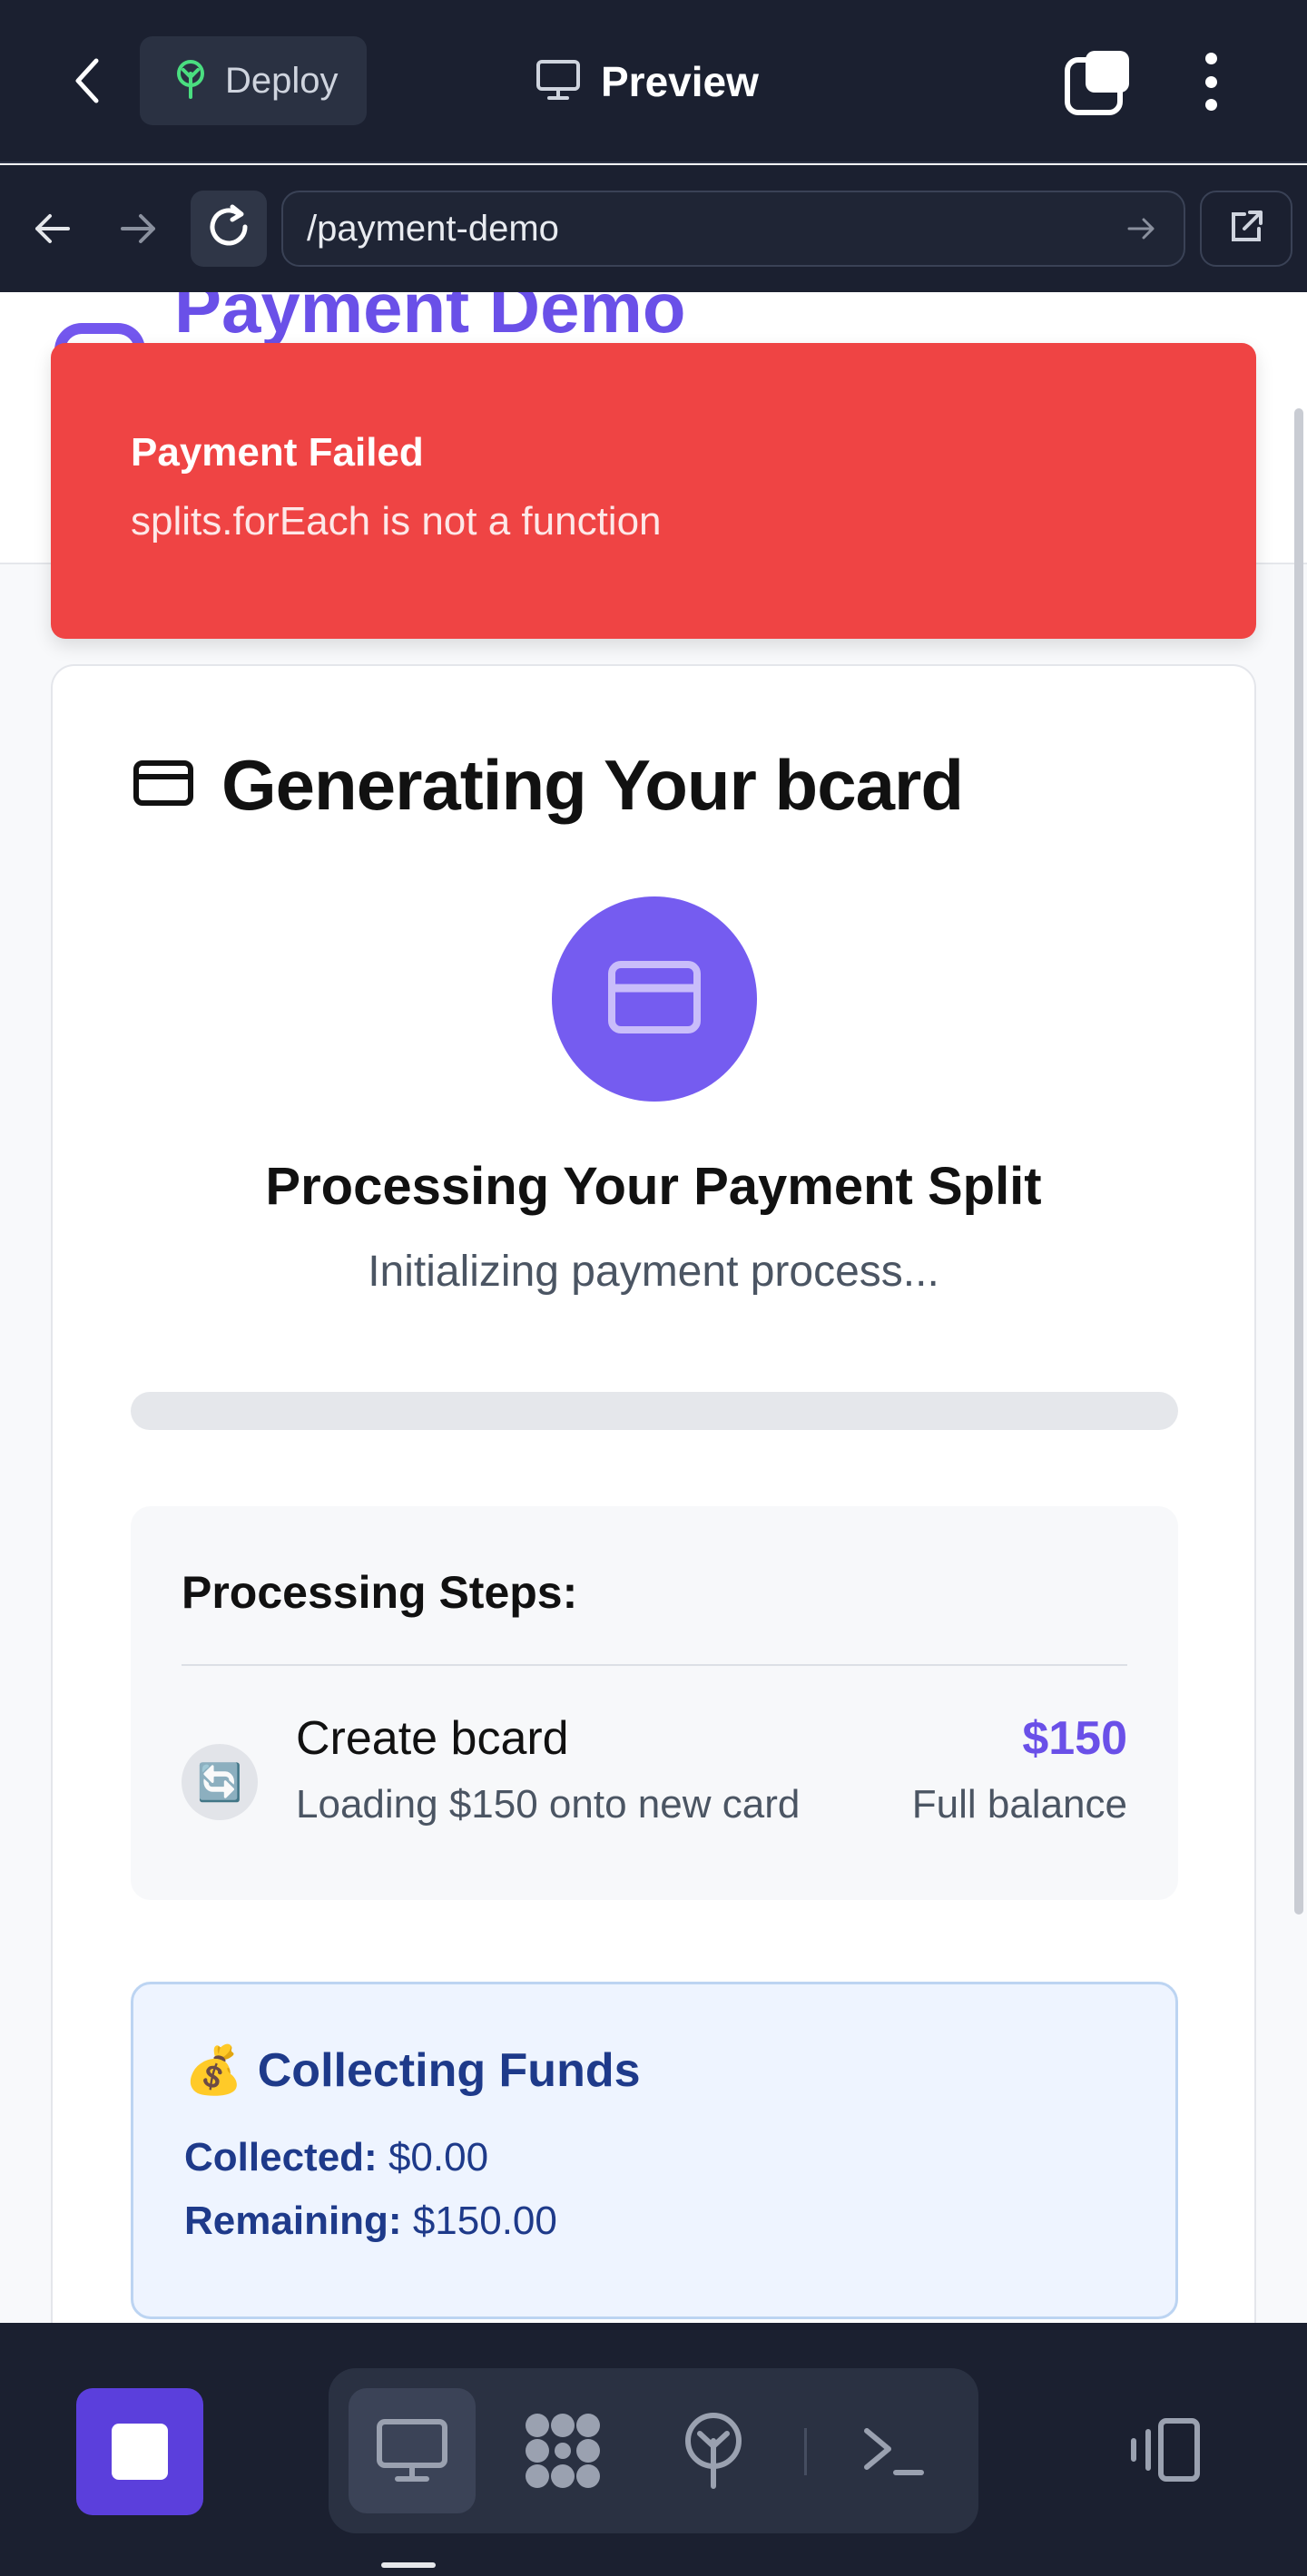 The height and width of the screenshot is (2576, 1307). What do you see at coordinates (592, 785) in the screenshot?
I see `card-title: Generating Your bcard` at bounding box center [592, 785].